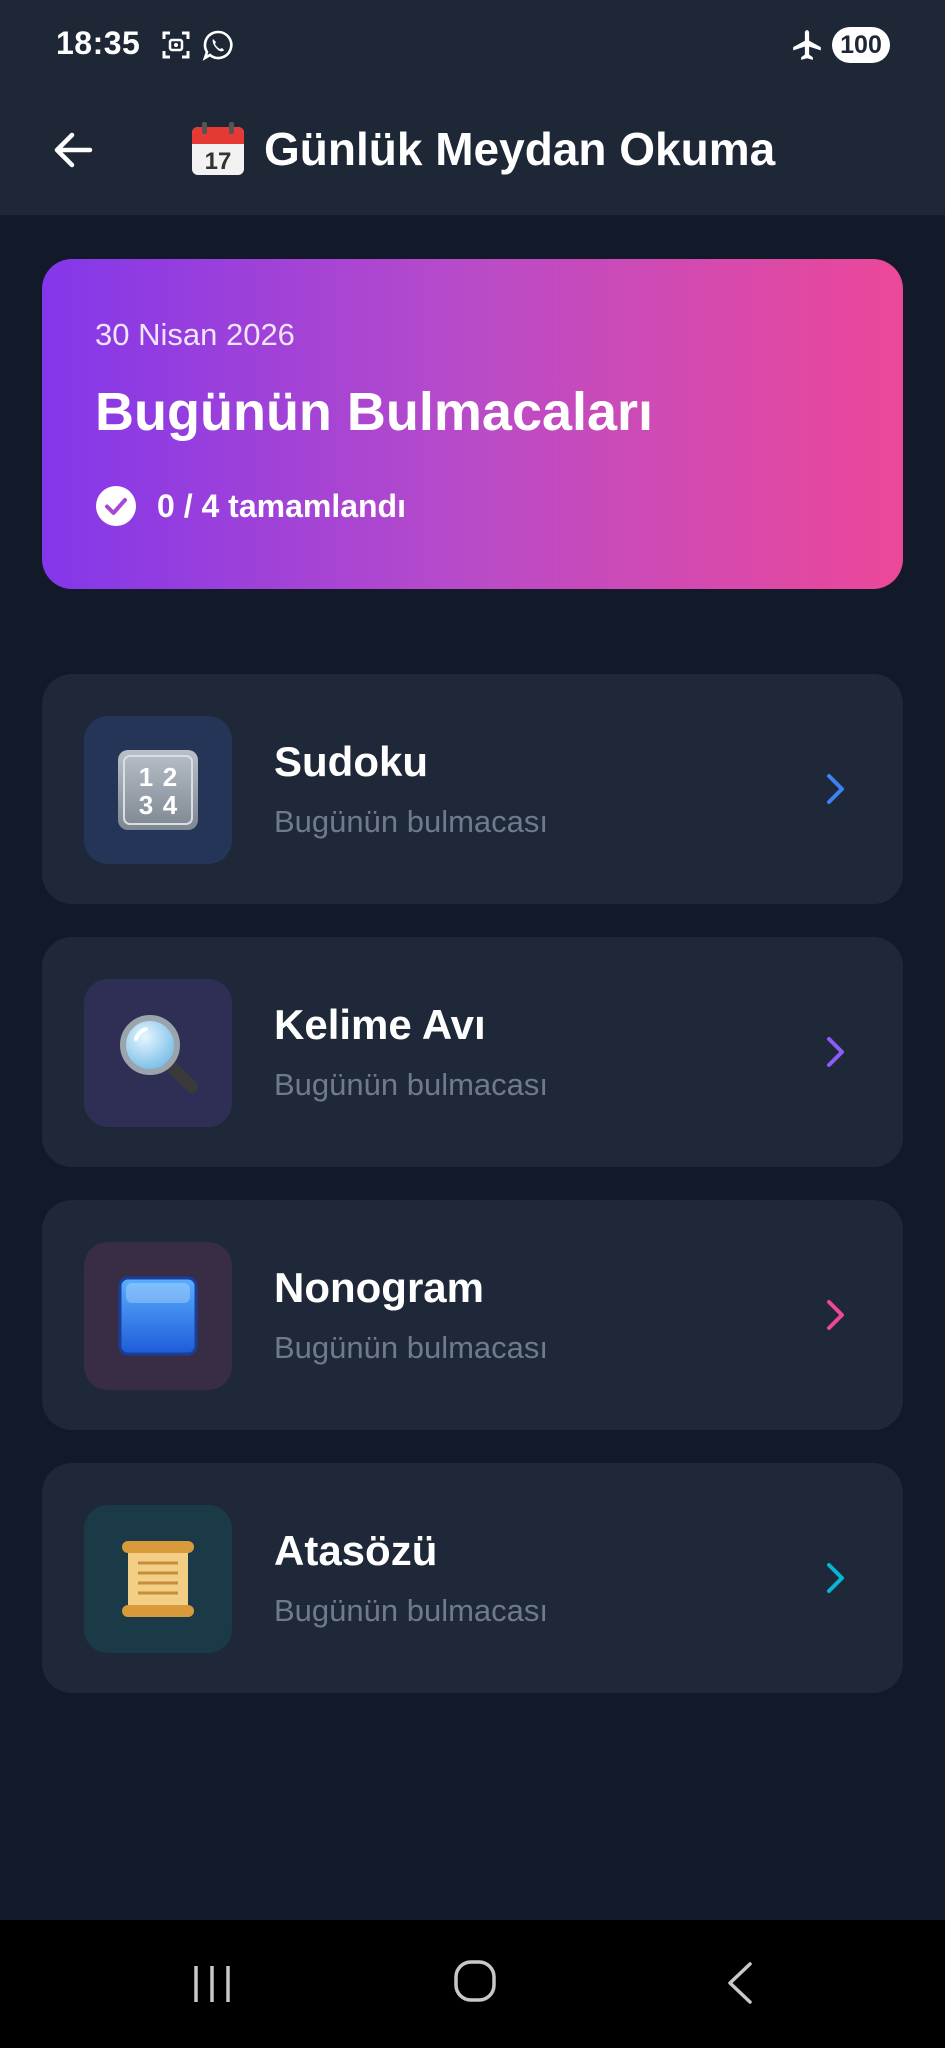 Image resolution: width=945 pixels, height=2048 pixels. What do you see at coordinates (176, 45) in the screenshot?
I see `screenshot-icon` at bounding box center [176, 45].